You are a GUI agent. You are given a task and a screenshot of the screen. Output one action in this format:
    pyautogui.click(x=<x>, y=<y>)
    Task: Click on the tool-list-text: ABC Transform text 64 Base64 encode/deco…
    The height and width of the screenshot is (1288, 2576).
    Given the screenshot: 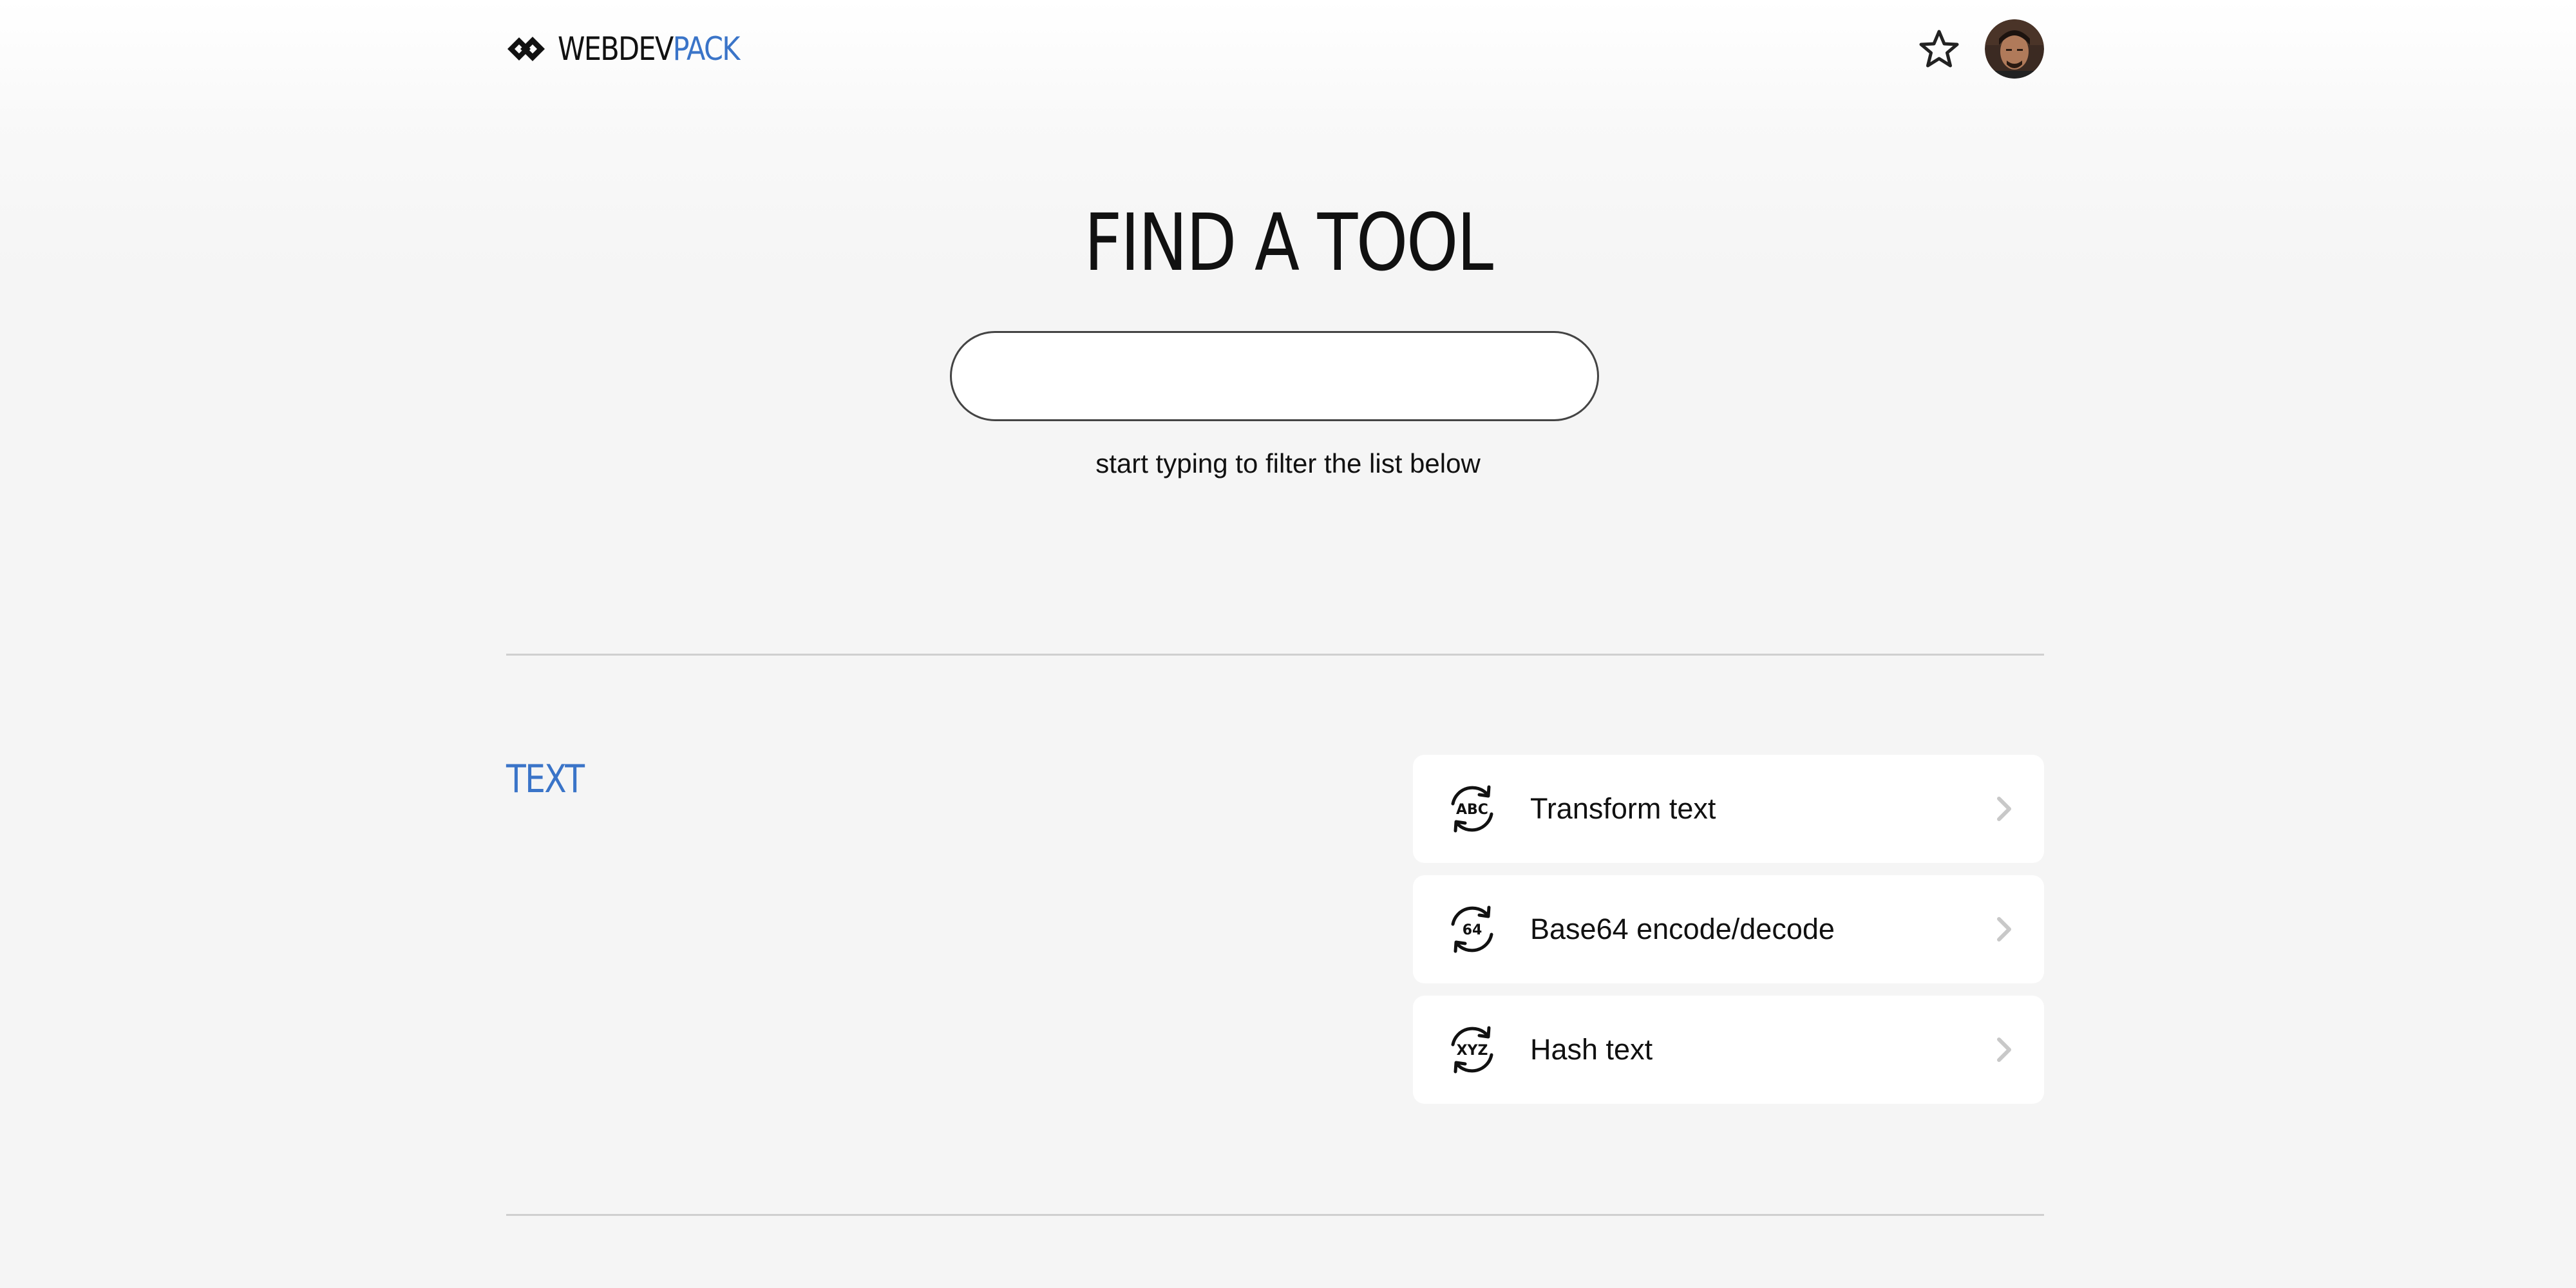 What is the action you would take?
    pyautogui.click(x=1729, y=936)
    